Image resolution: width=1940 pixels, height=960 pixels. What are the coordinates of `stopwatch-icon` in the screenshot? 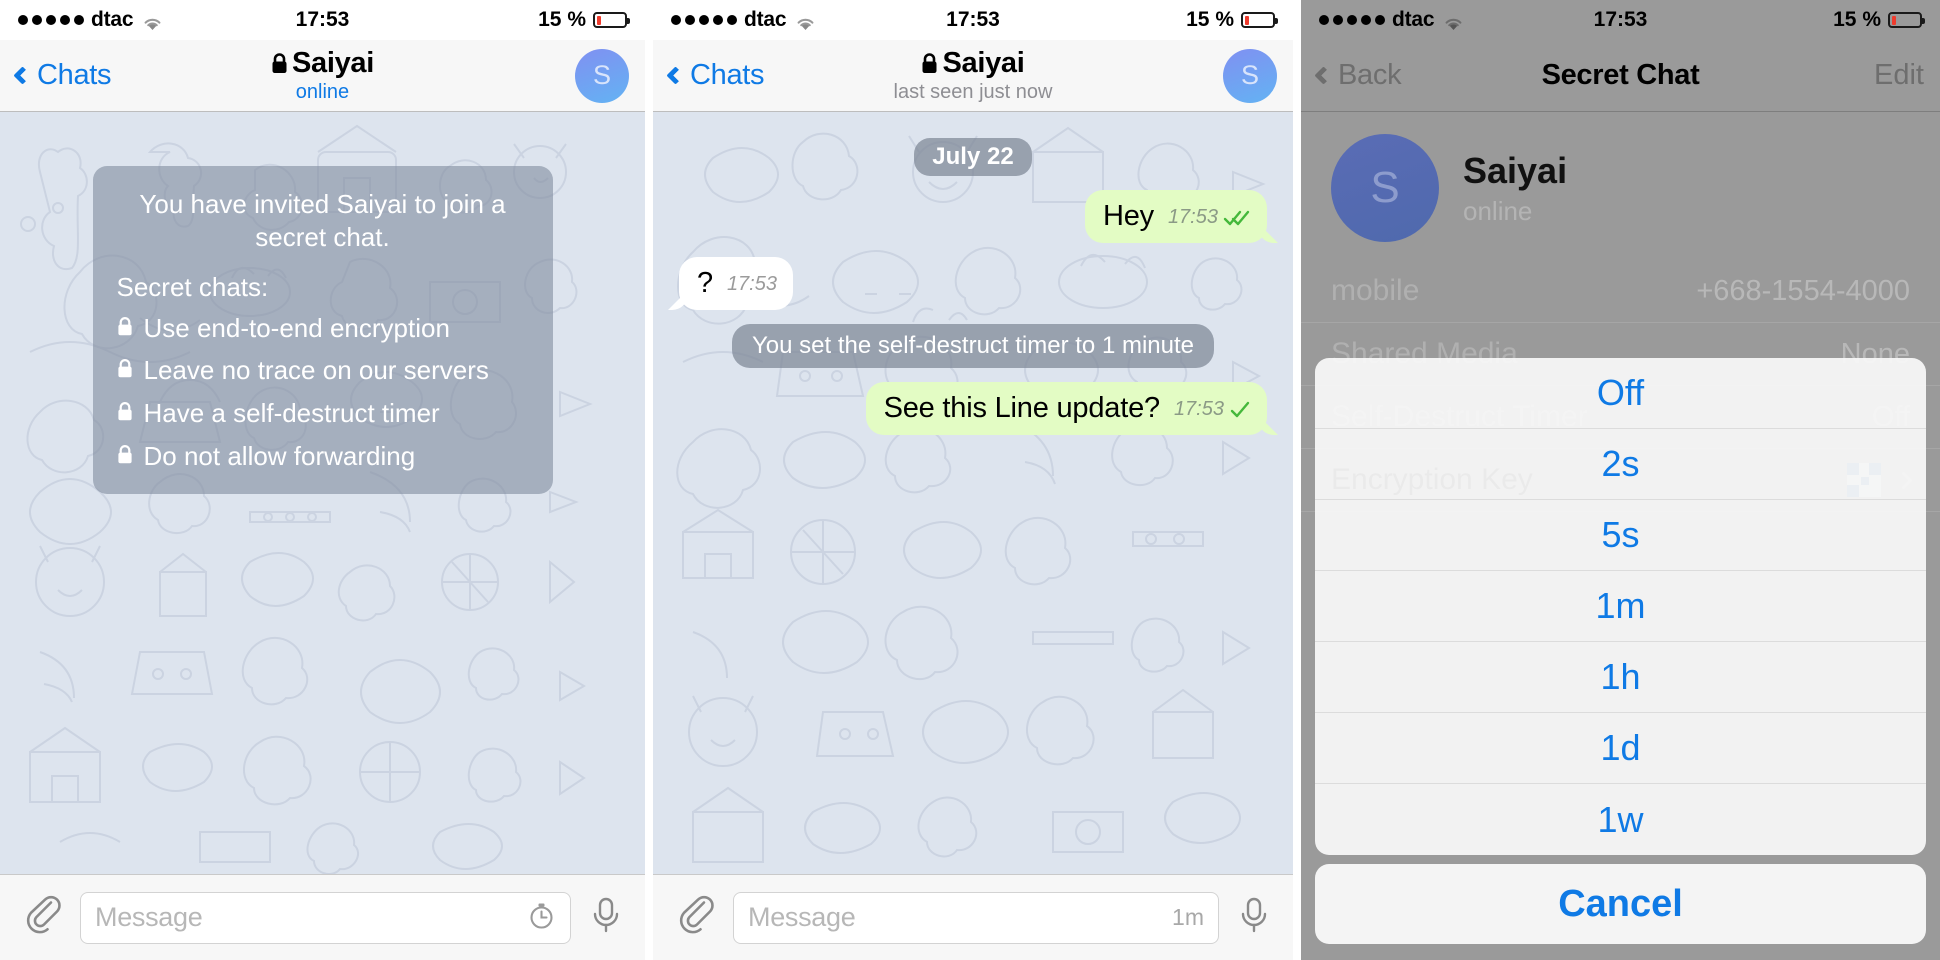 It's located at (541, 918).